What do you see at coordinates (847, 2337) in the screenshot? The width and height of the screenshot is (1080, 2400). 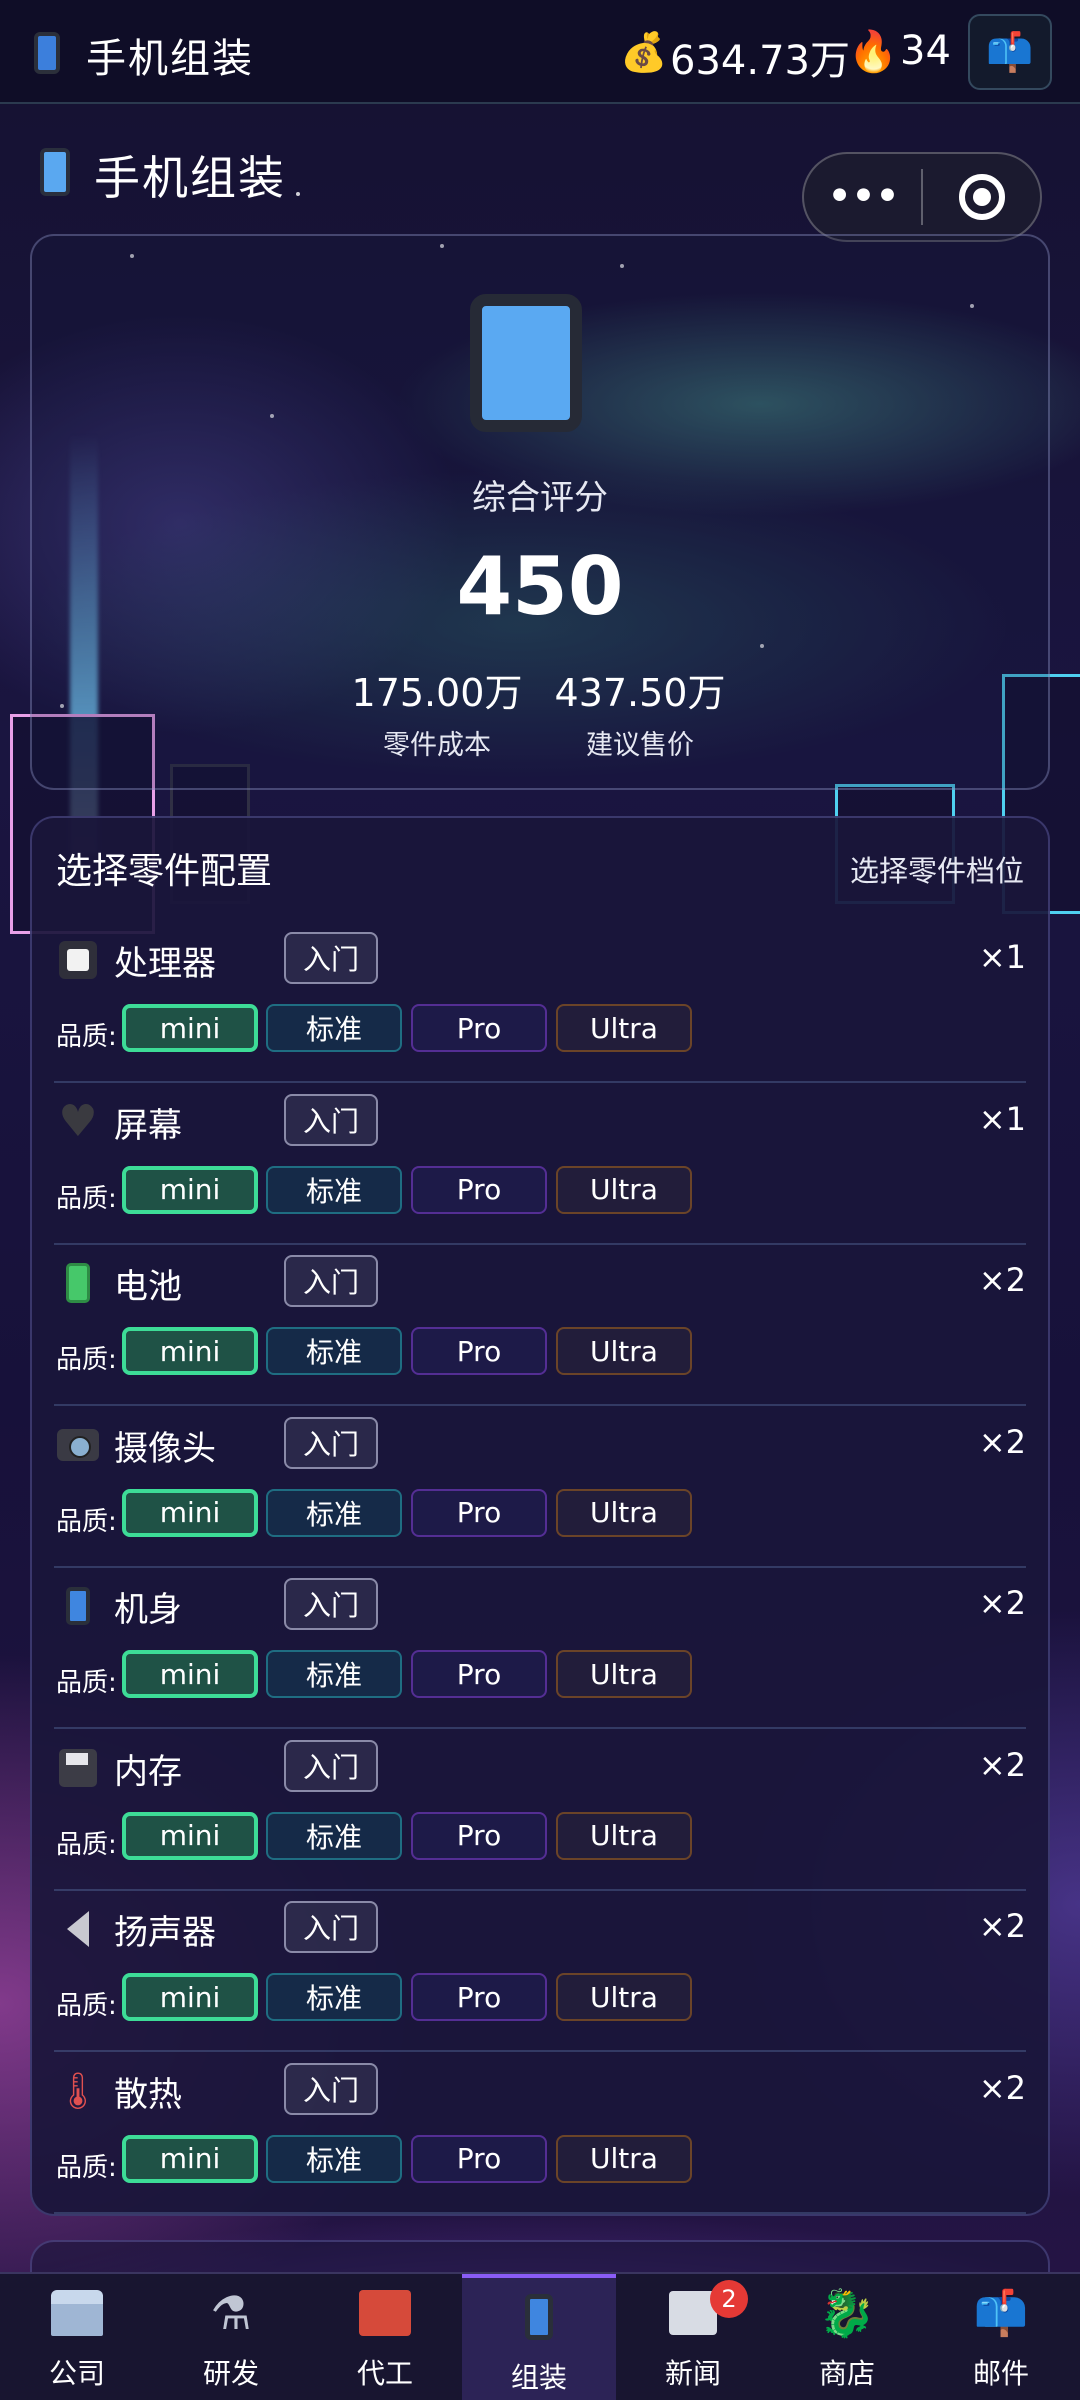 I see `nav-item-shop: 🐉 商店` at bounding box center [847, 2337].